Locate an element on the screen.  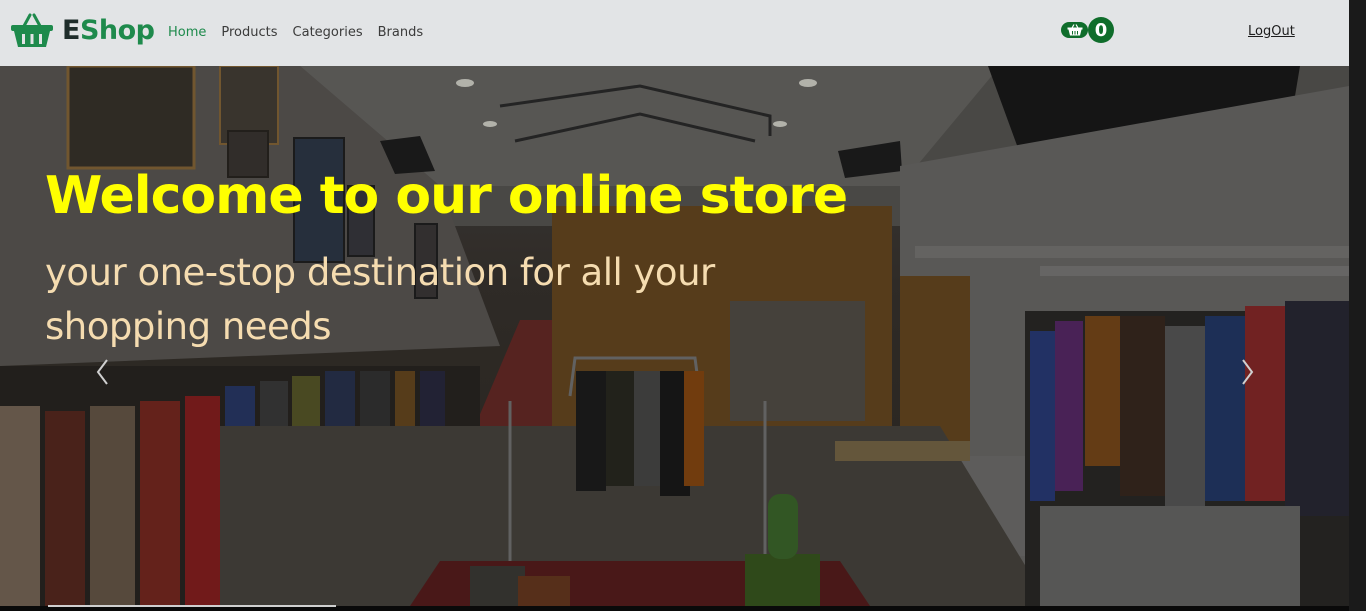
cart-button: 0 is located at coordinates (1087, 30).